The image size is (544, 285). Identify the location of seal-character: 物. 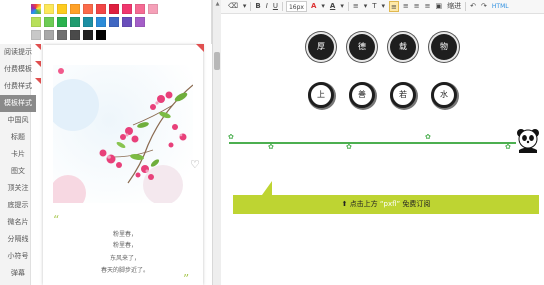
(444, 47).